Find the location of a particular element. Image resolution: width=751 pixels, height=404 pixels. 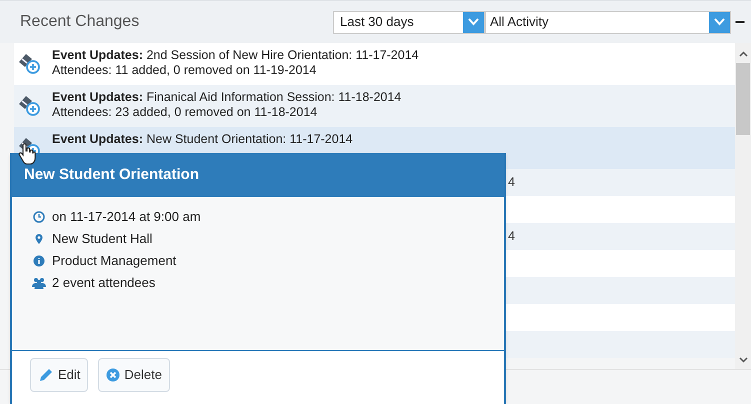

change-detail: Attendees: 23 added, 0 removed on 11-18-2014 is located at coordinates (185, 112).